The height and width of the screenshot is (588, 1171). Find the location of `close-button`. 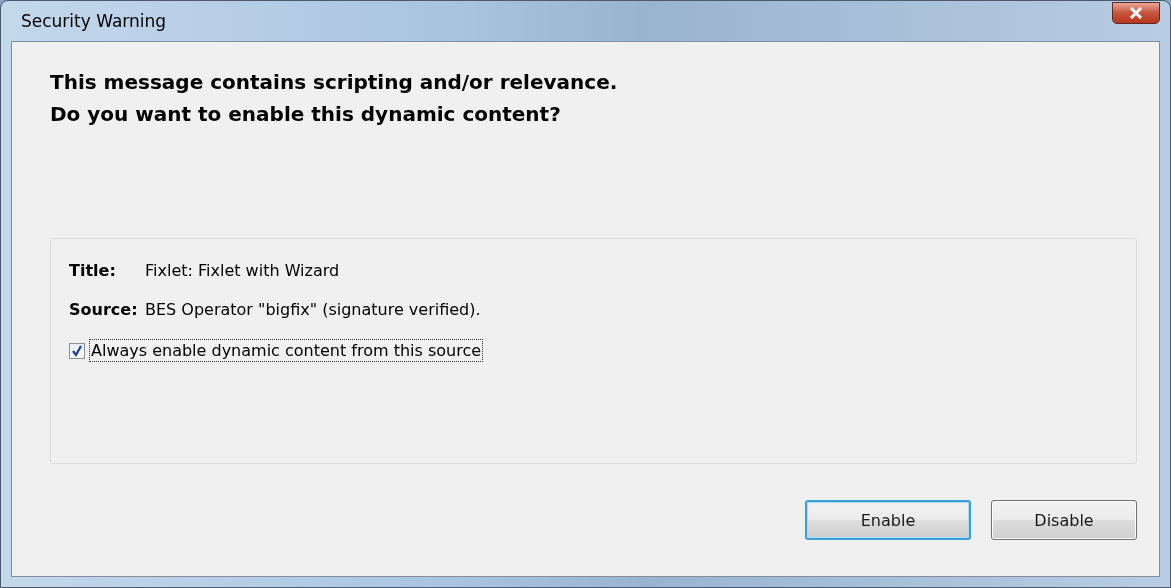

close-button is located at coordinates (1136, 13).